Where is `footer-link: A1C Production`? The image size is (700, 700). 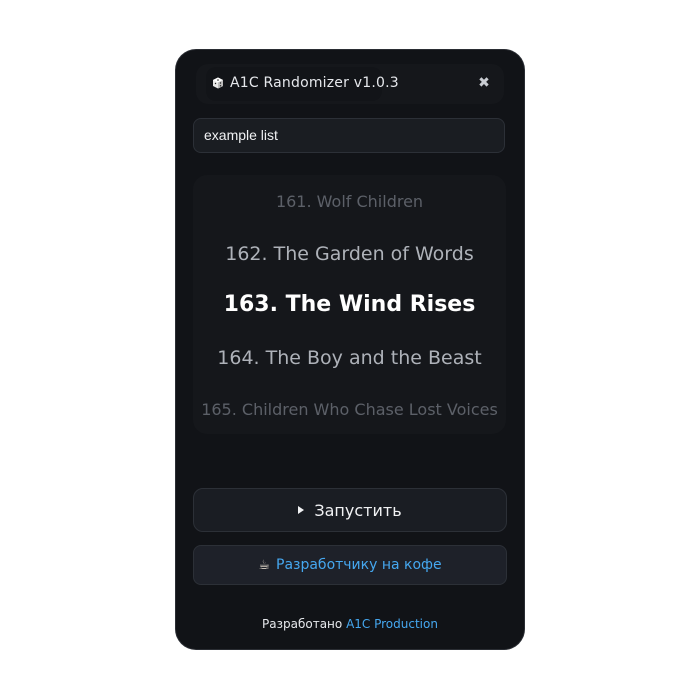 footer-link: A1C Production is located at coordinates (392, 624).